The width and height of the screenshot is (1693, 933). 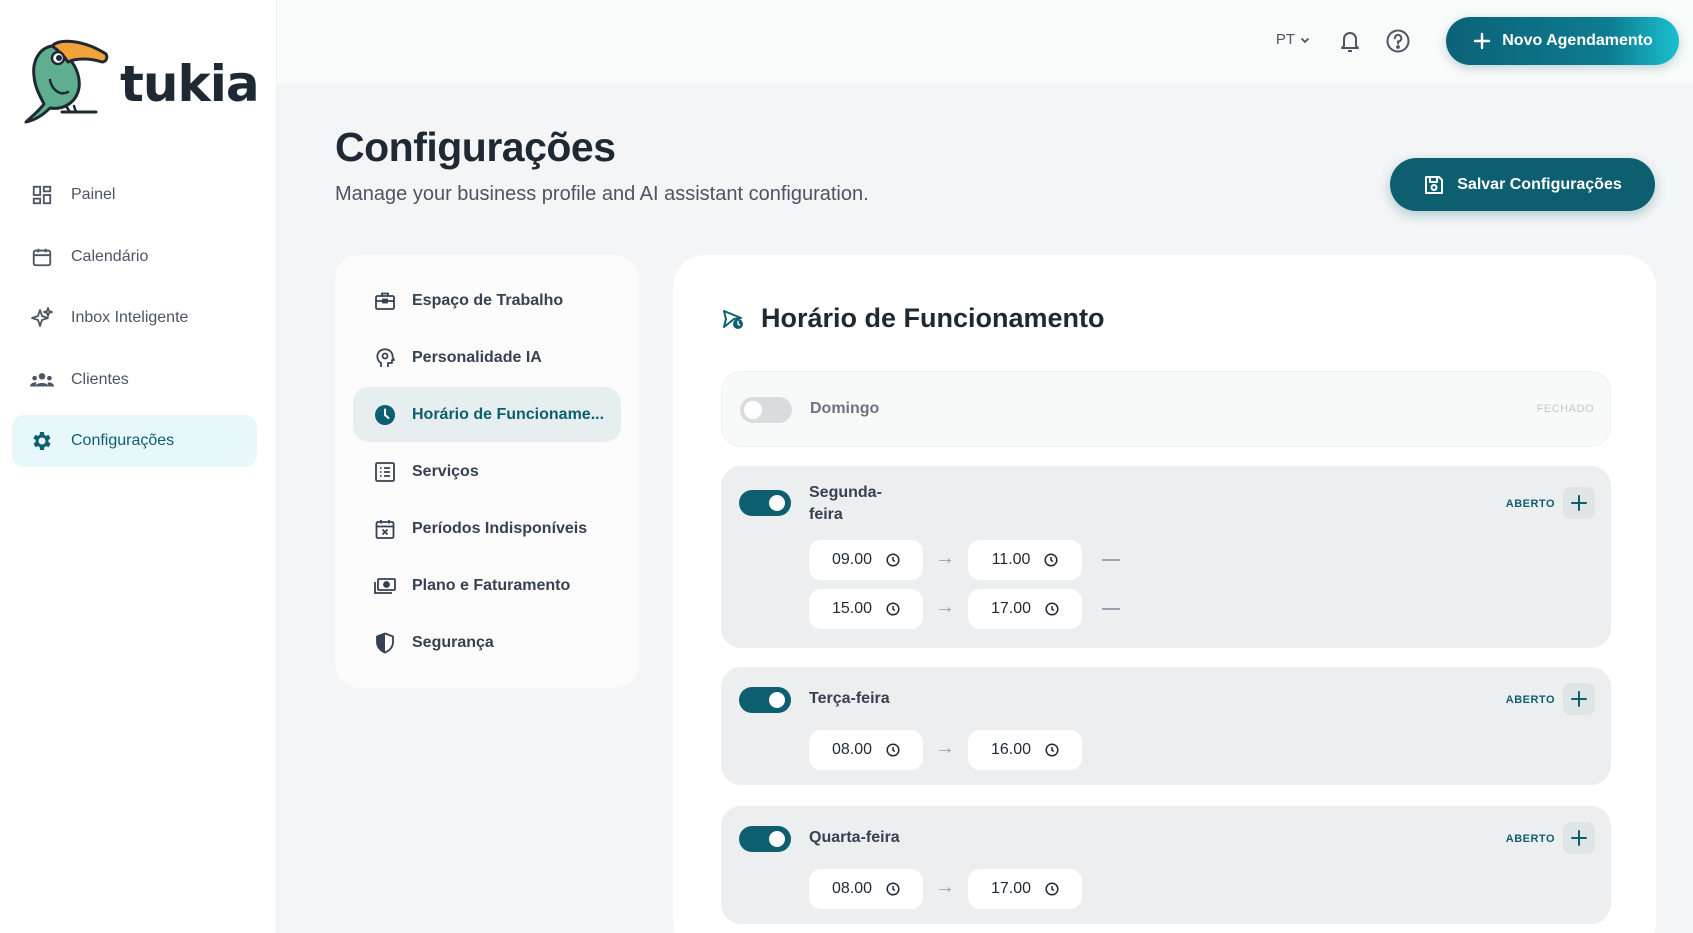 What do you see at coordinates (445, 471) in the screenshot?
I see `settings-item-label: Serviços` at bounding box center [445, 471].